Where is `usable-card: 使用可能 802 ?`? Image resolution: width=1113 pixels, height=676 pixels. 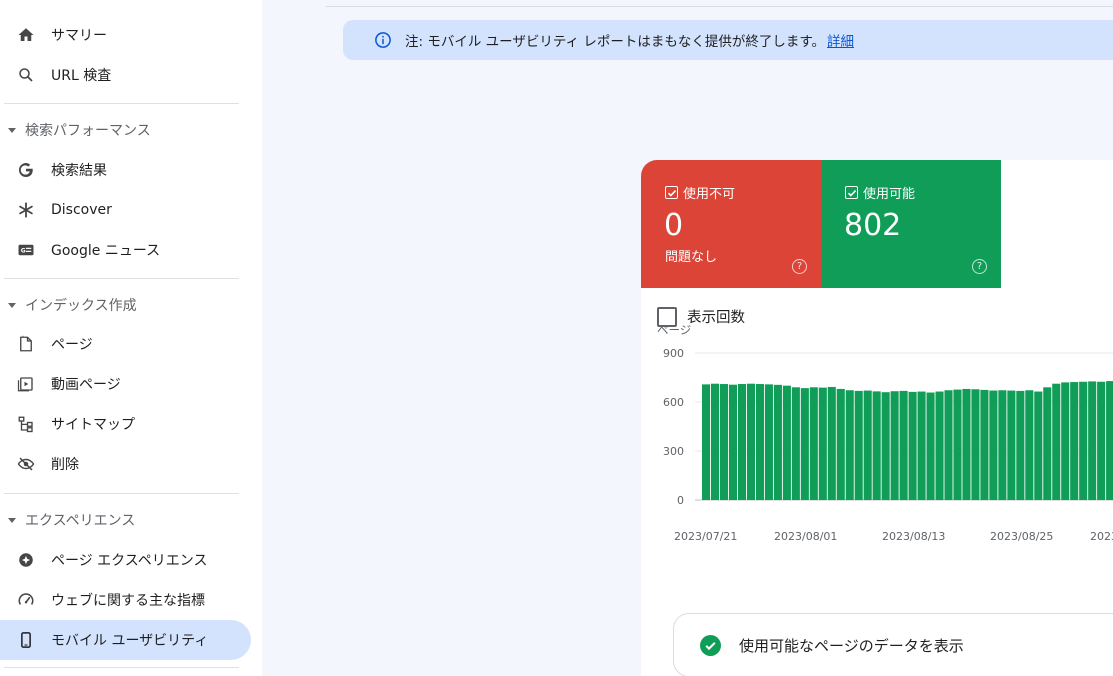 usable-card: 使用可能 802 ? is located at coordinates (911, 224).